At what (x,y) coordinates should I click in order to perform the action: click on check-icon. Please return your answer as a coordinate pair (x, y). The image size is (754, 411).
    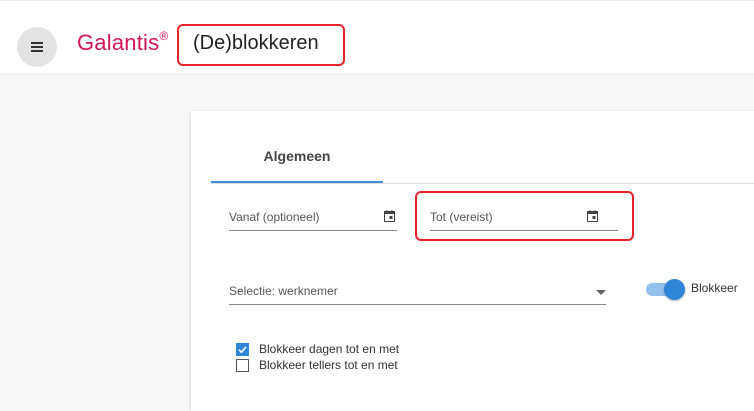
    Looking at the image, I should click on (242, 350).